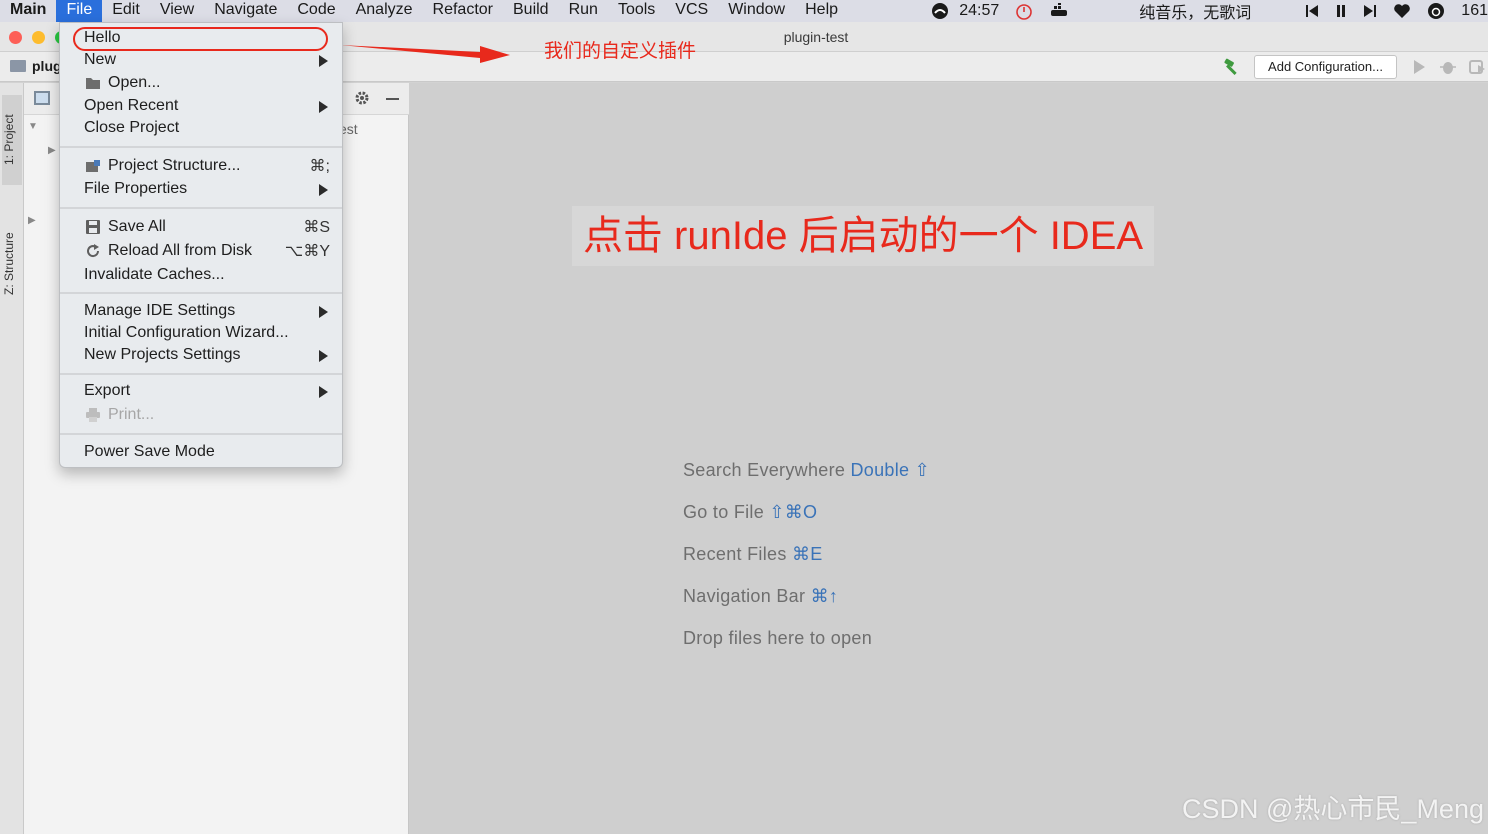 Image resolution: width=1488 pixels, height=834 pixels. Describe the element at coordinates (583, 11) in the screenshot. I see `menu-run: Run` at that location.